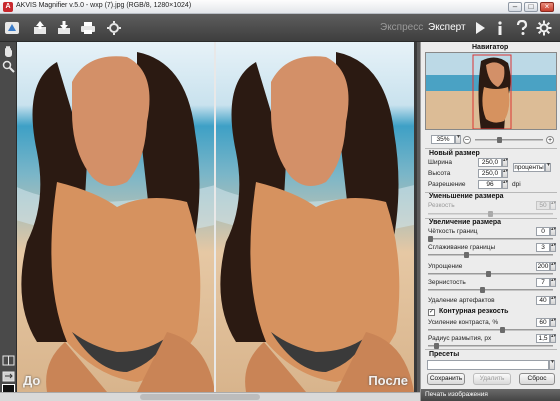 The width and height of the screenshot is (560, 401). I want to click on edge-sharpness-field: 0, so click(543, 231).